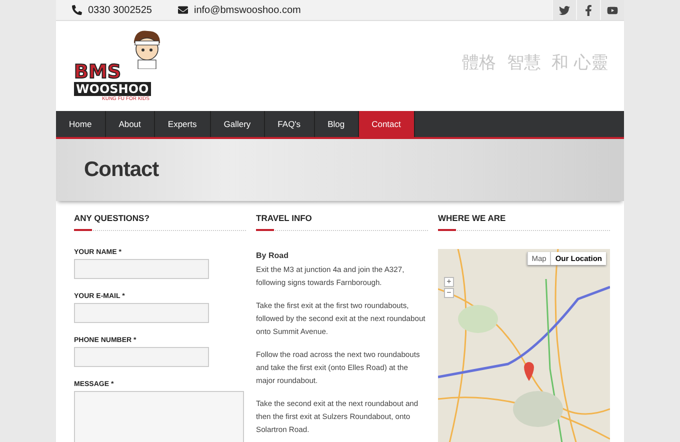 The height and width of the screenshot is (442, 680). I want to click on section-heading: WHERE WE ARE, so click(524, 222).